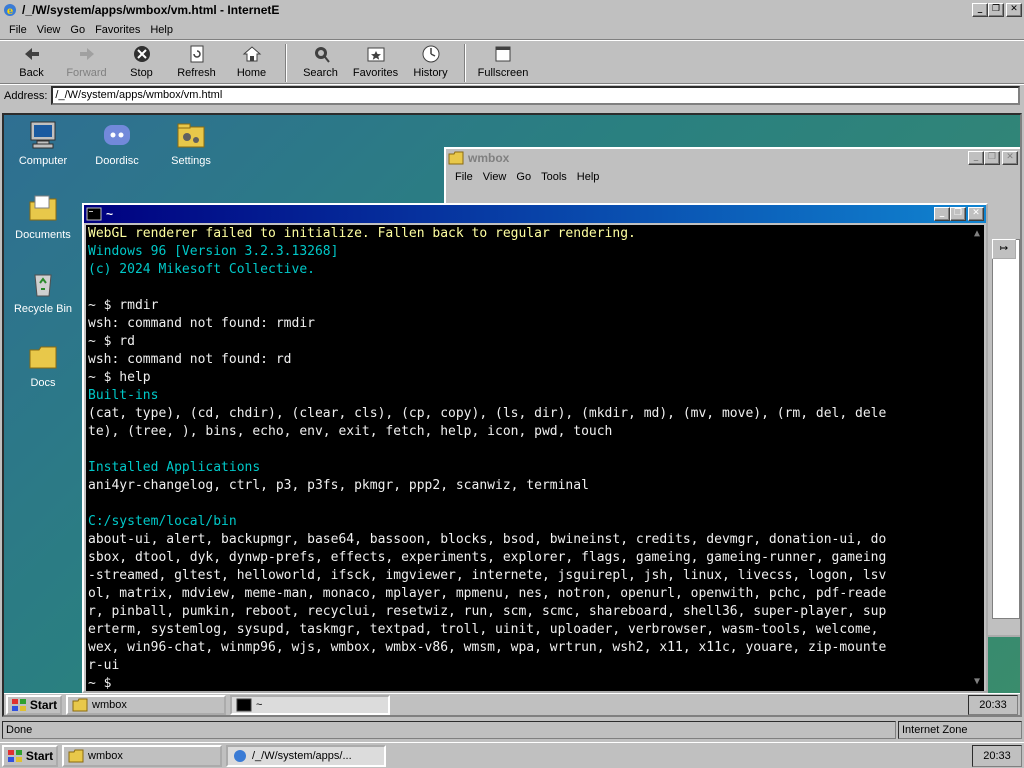 The image size is (1024, 768). Describe the element at coordinates (977, 682) in the screenshot. I see `scroll-down-icon: ▼` at that location.